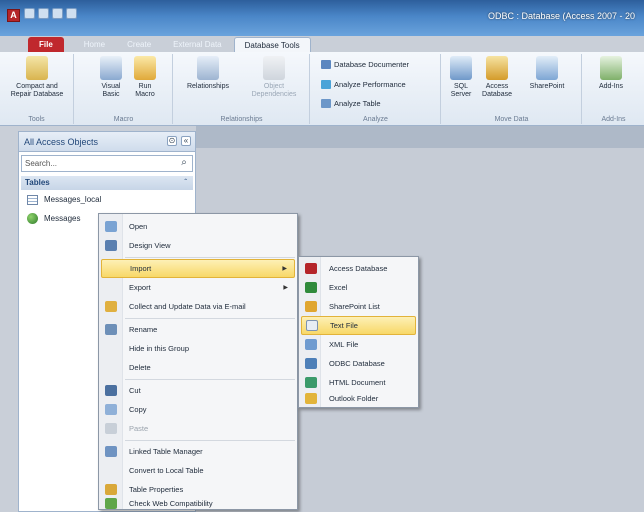 This screenshot has height=512, width=644. Describe the element at coordinates (461, 68) in the screenshot. I see `sql-server-icon` at that location.